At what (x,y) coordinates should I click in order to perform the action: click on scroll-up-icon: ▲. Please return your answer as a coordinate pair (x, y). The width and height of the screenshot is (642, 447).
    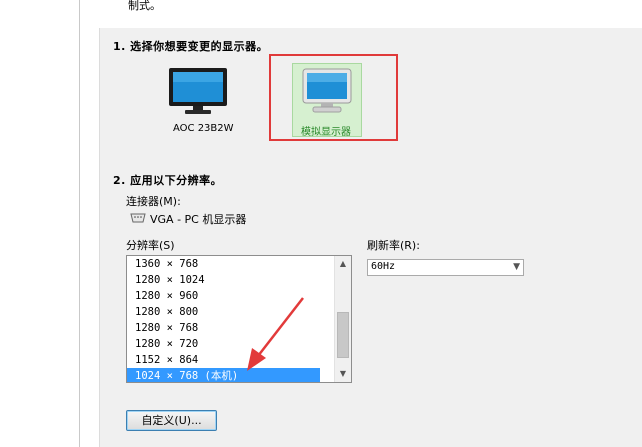
    Looking at the image, I should click on (343, 264).